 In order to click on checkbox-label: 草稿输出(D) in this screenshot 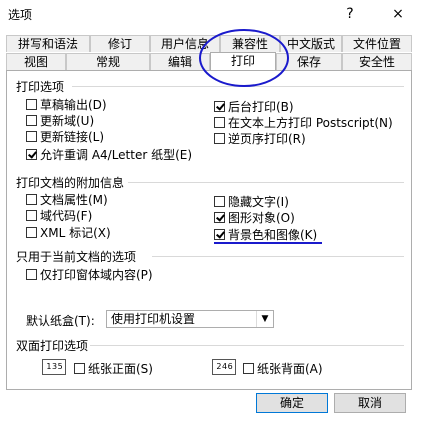, I will do `click(73, 105)`.